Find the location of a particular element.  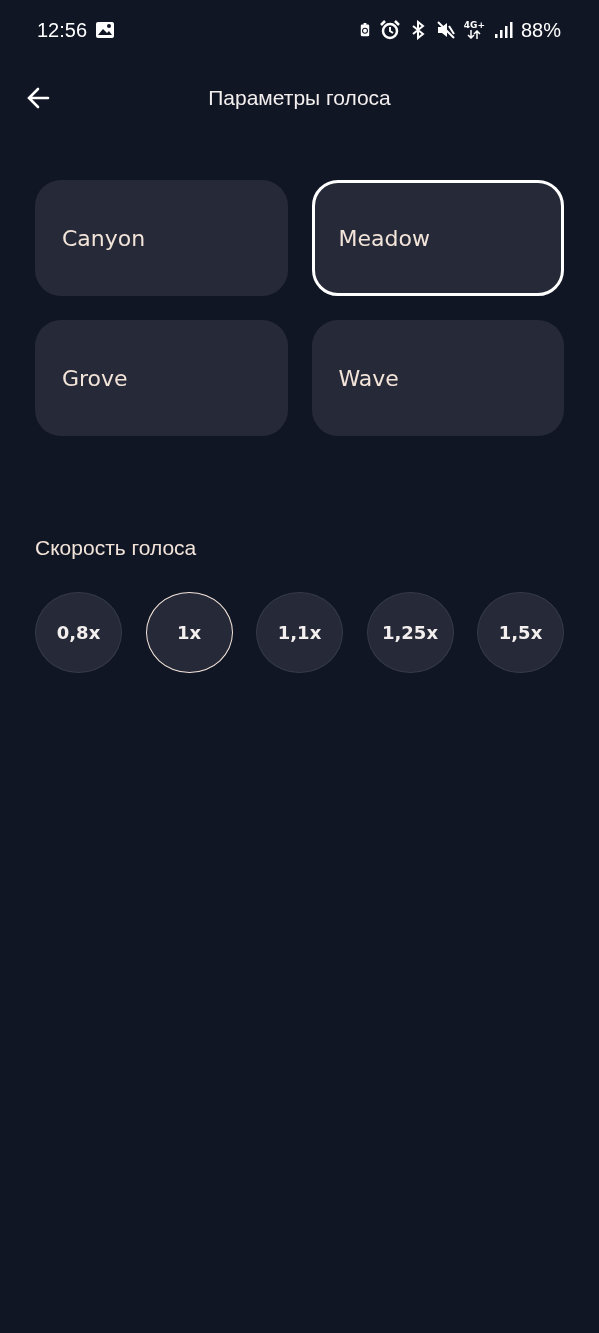

signal-icon is located at coordinates (502, 30).